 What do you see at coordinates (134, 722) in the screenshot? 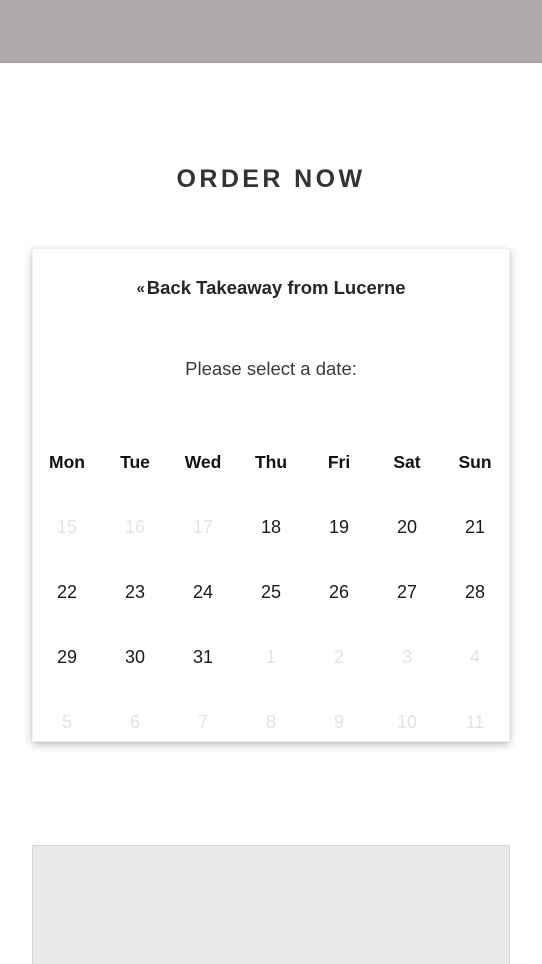
I see `calendar-day-disabled: 6` at bounding box center [134, 722].